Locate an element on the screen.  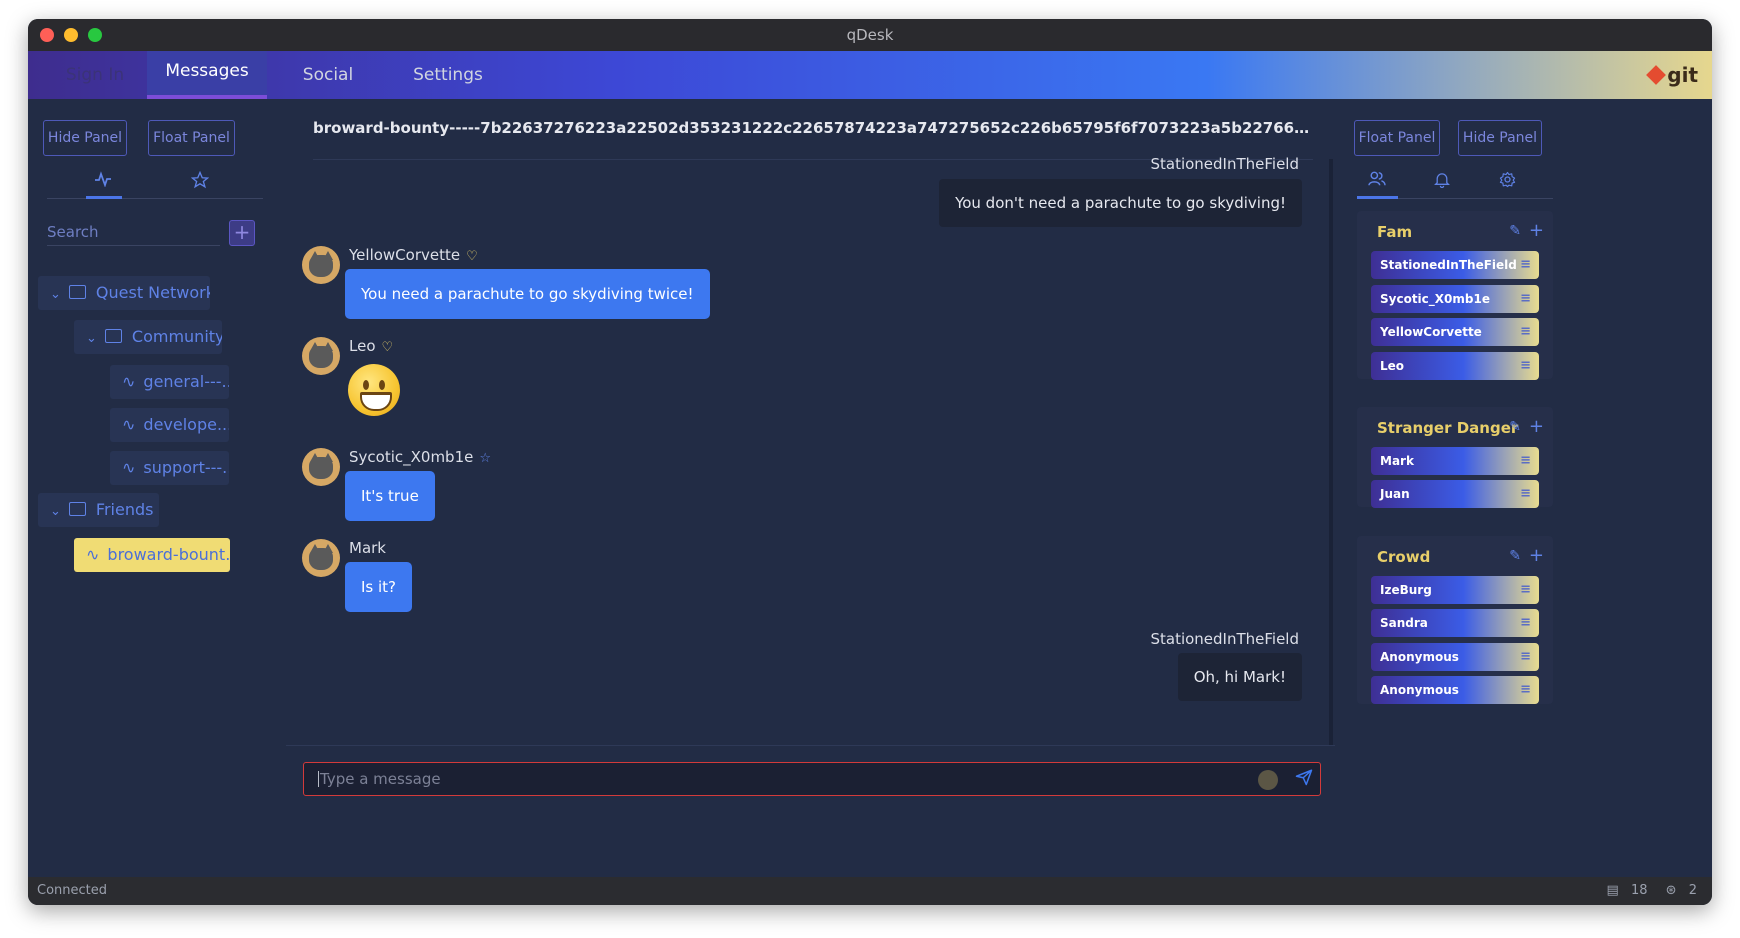
star-icon: ☆ is located at coordinates (485, 458).